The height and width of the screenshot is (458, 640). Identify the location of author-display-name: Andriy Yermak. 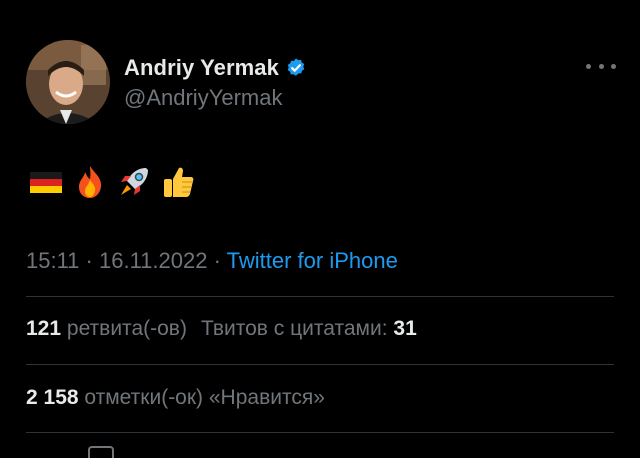
(201, 68).